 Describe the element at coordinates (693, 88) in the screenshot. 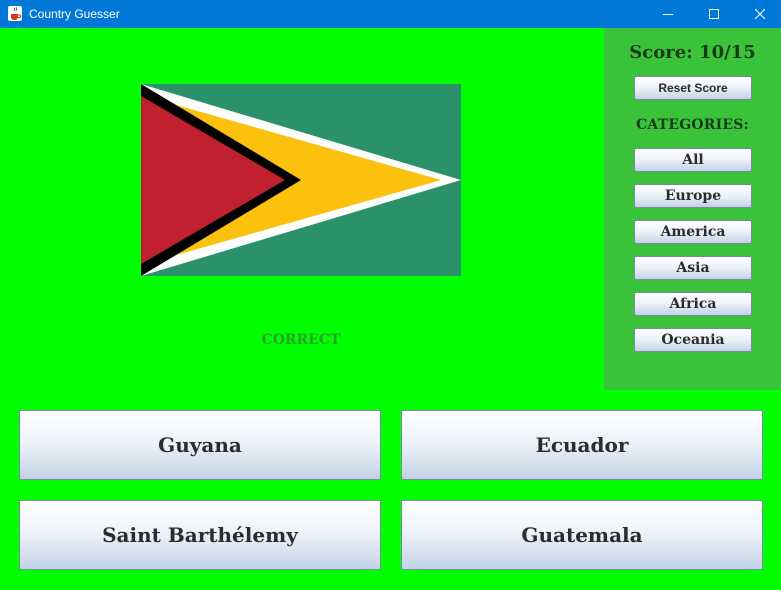

I see `reset-score-button: Reset Score` at that location.